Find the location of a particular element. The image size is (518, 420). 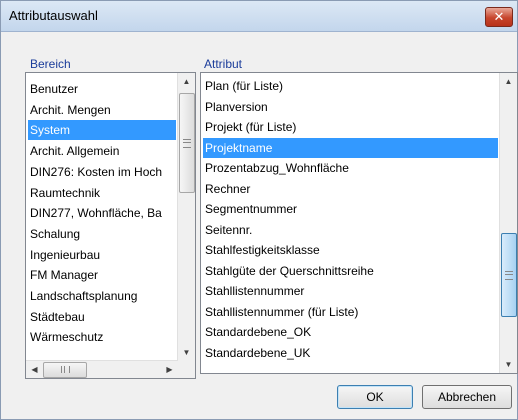

bereich-item: System is located at coordinates (102, 130).